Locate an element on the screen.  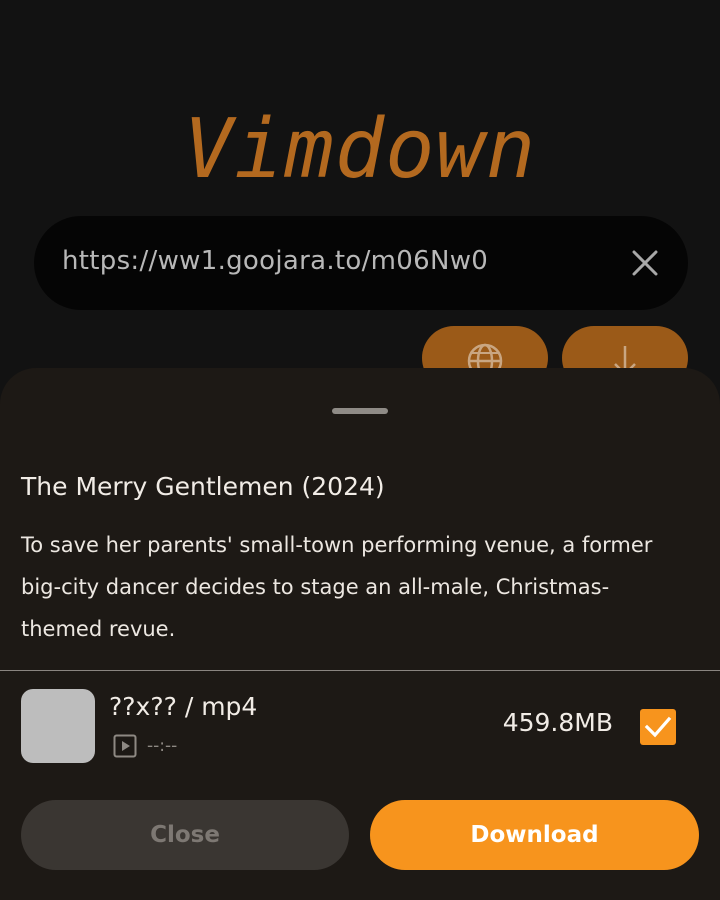
video-thumbnail is located at coordinates (58, 726).